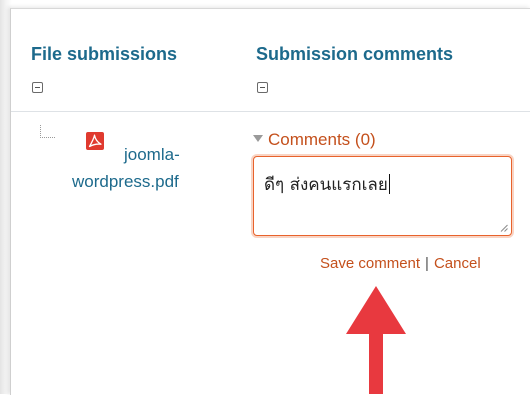 This screenshot has width=530, height=395. What do you see at coordinates (504, 228) in the screenshot?
I see `resize-grip-icon` at bounding box center [504, 228].